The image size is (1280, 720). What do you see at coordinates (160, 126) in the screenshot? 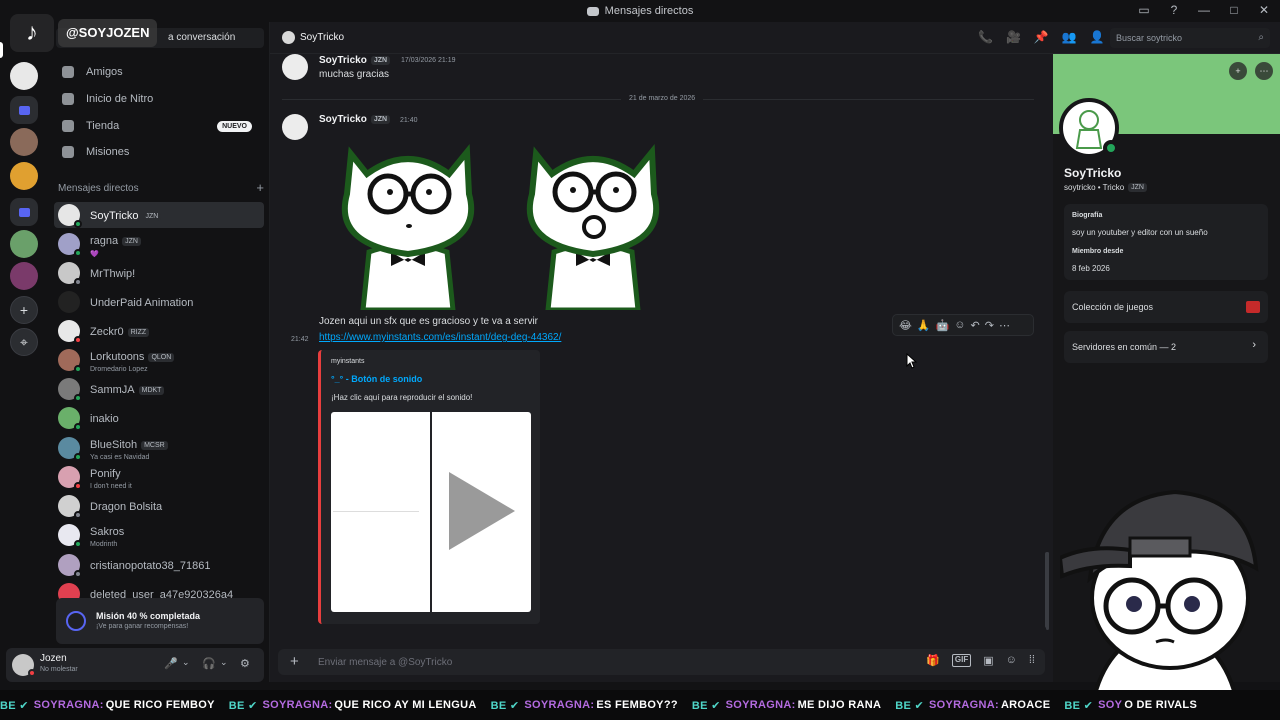
I see `nav-shop: Tienda NUEVO` at bounding box center [160, 126].